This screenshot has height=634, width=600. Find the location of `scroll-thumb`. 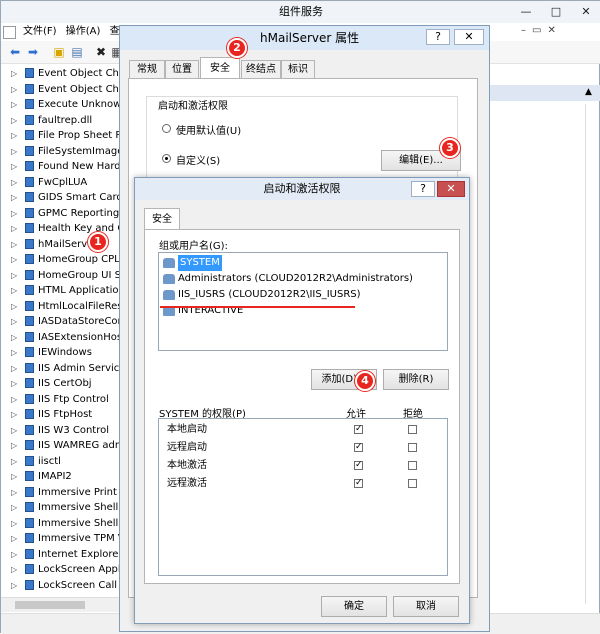

scroll-thumb is located at coordinates (50, 605).